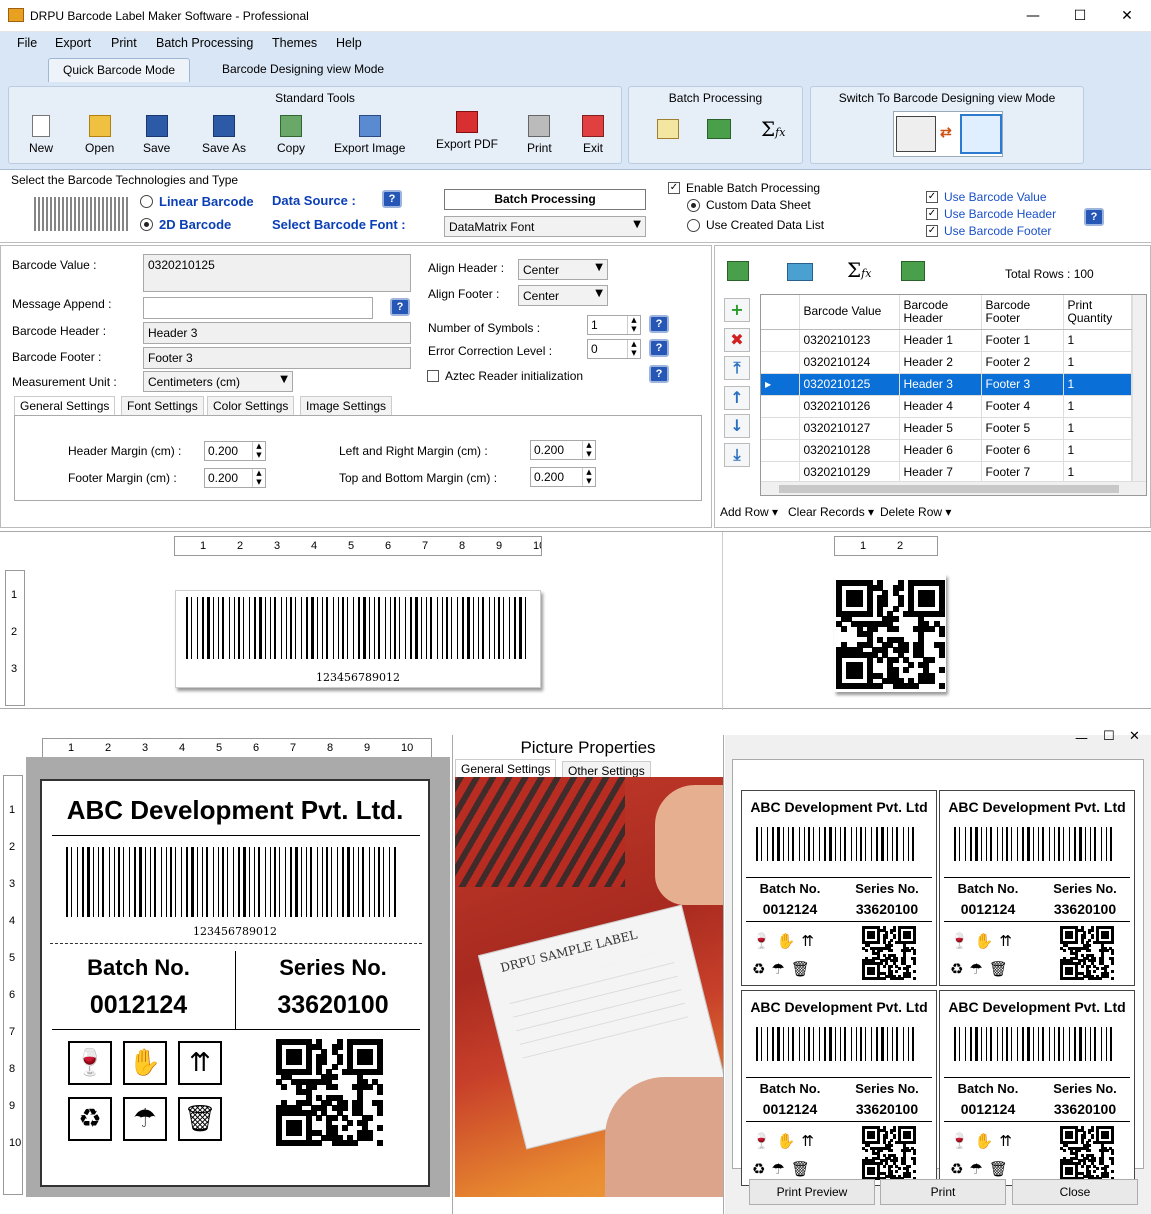  What do you see at coordinates (1022, 384) in the screenshot?
I see `table-cell: Footer 3` at bounding box center [1022, 384].